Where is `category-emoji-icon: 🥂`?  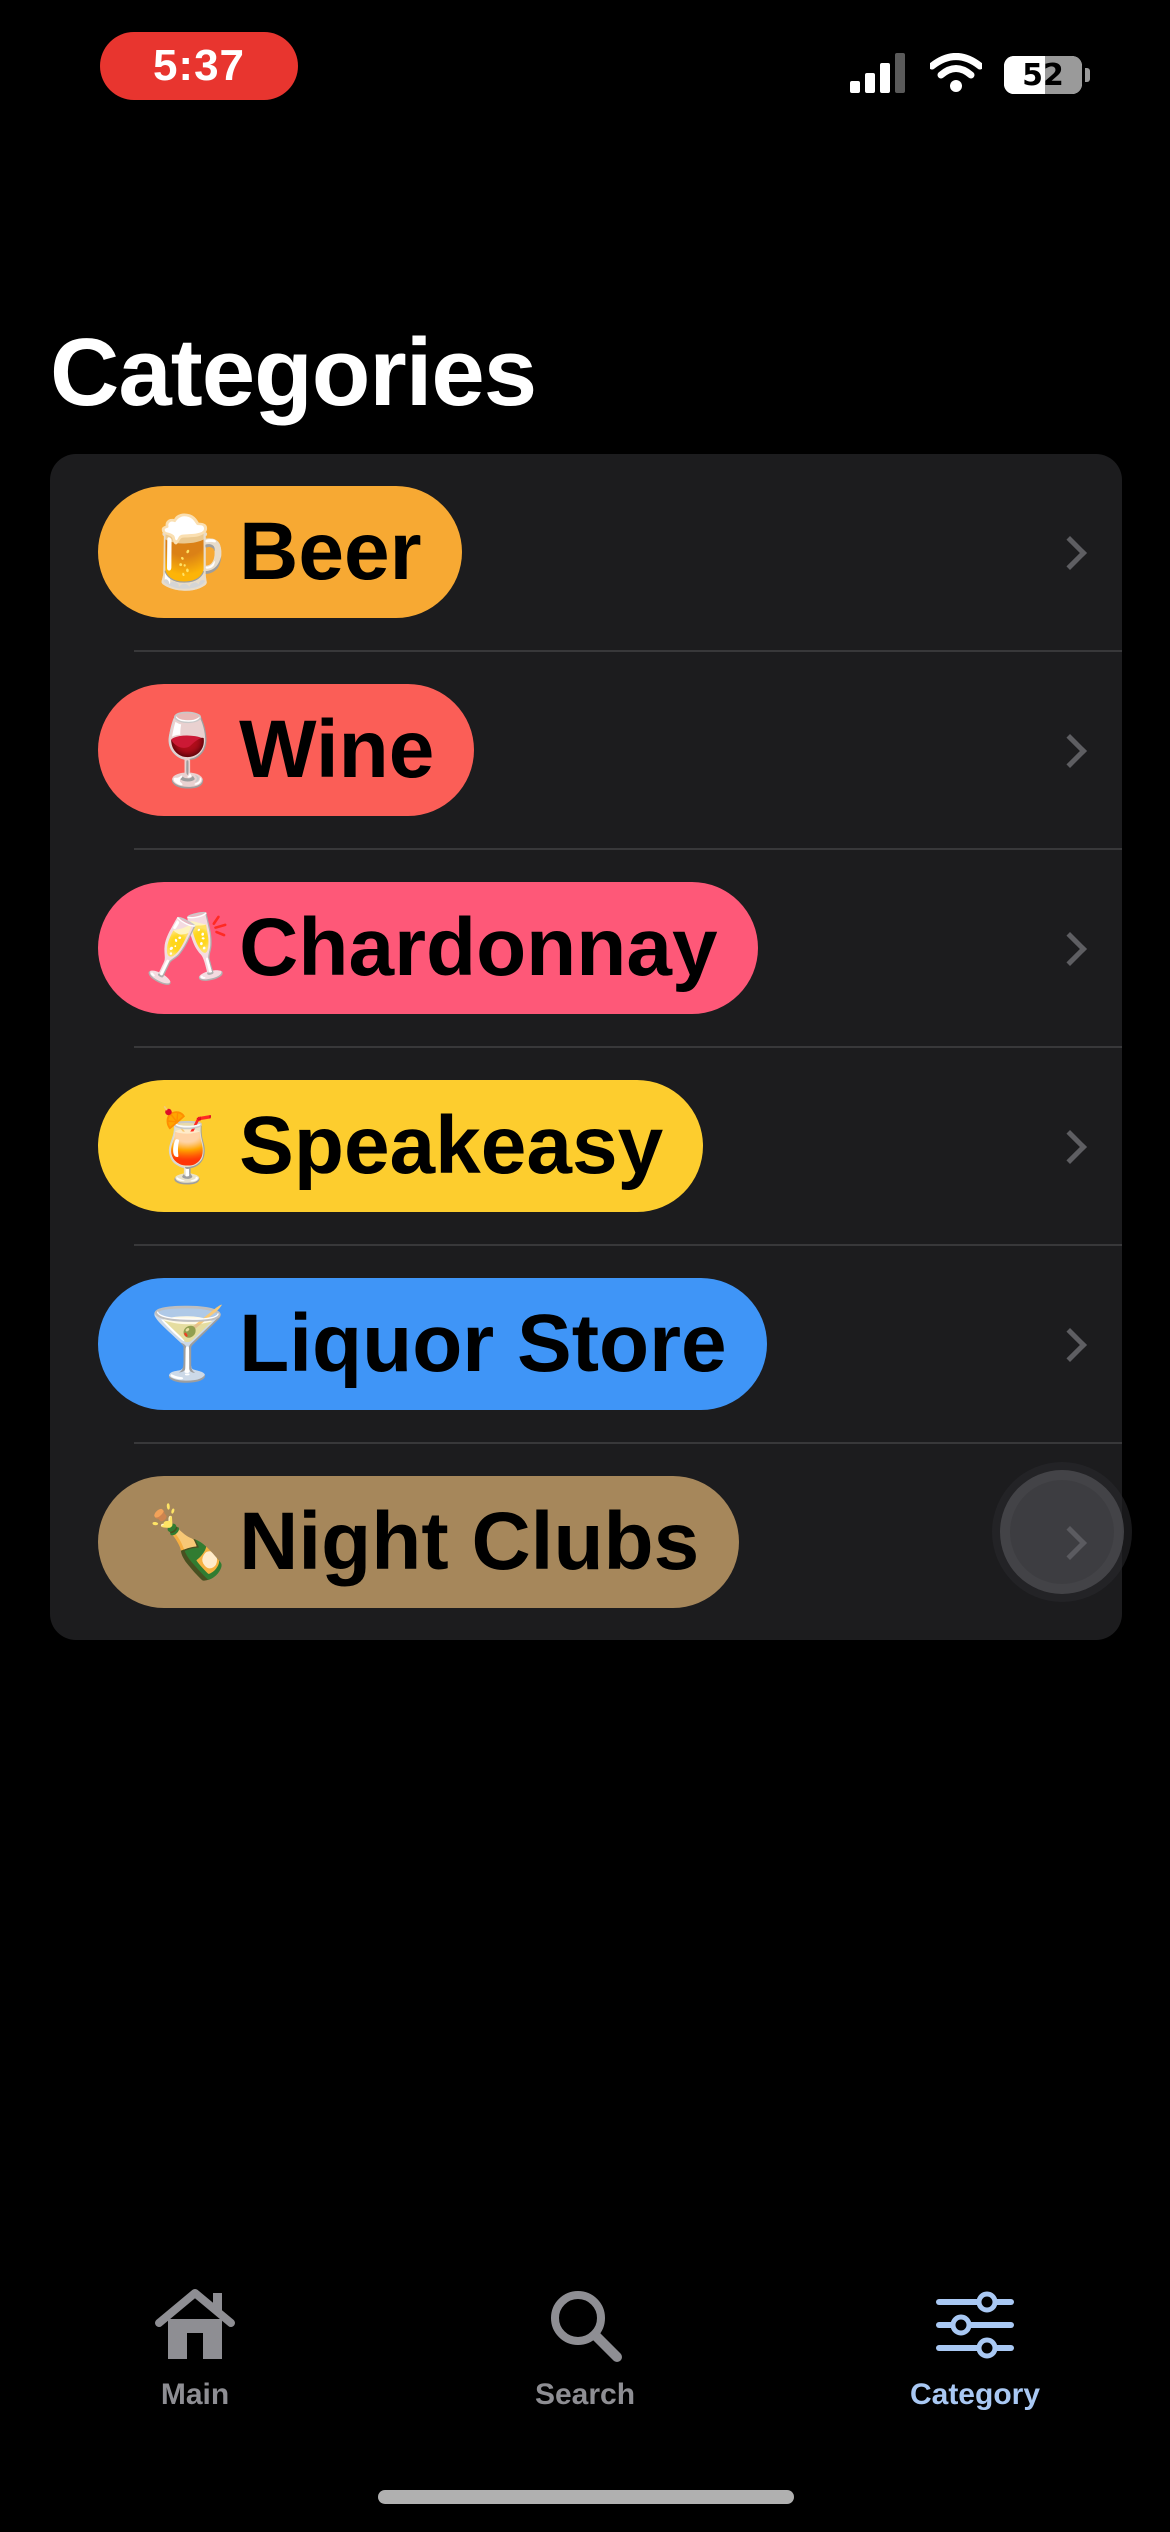
category-emoji-icon: 🥂 is located at coordinates (188, 947).